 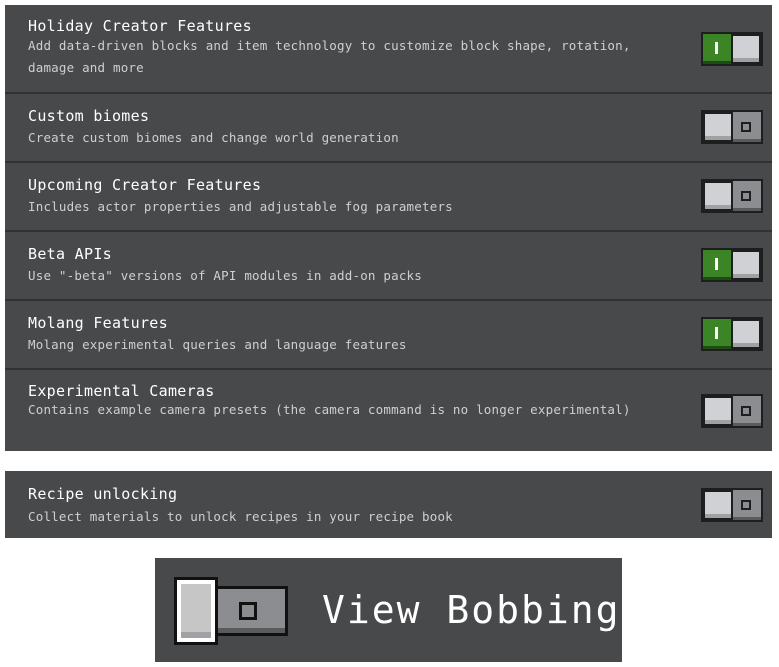 What do you see at coordinates (89, 116) in the screenshot?
I see `experiment-title: Custom biomes` at bounding box center [89, 116].